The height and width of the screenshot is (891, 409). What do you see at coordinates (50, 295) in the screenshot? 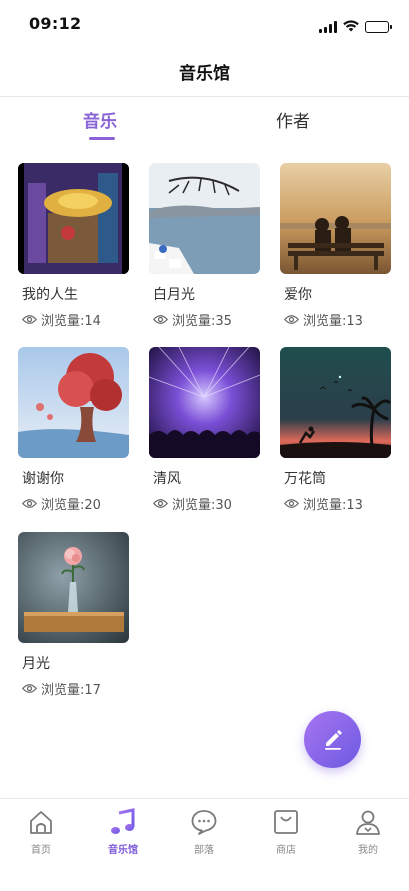
I see `music-title: 我的人生` at bounding box center [50, 295].